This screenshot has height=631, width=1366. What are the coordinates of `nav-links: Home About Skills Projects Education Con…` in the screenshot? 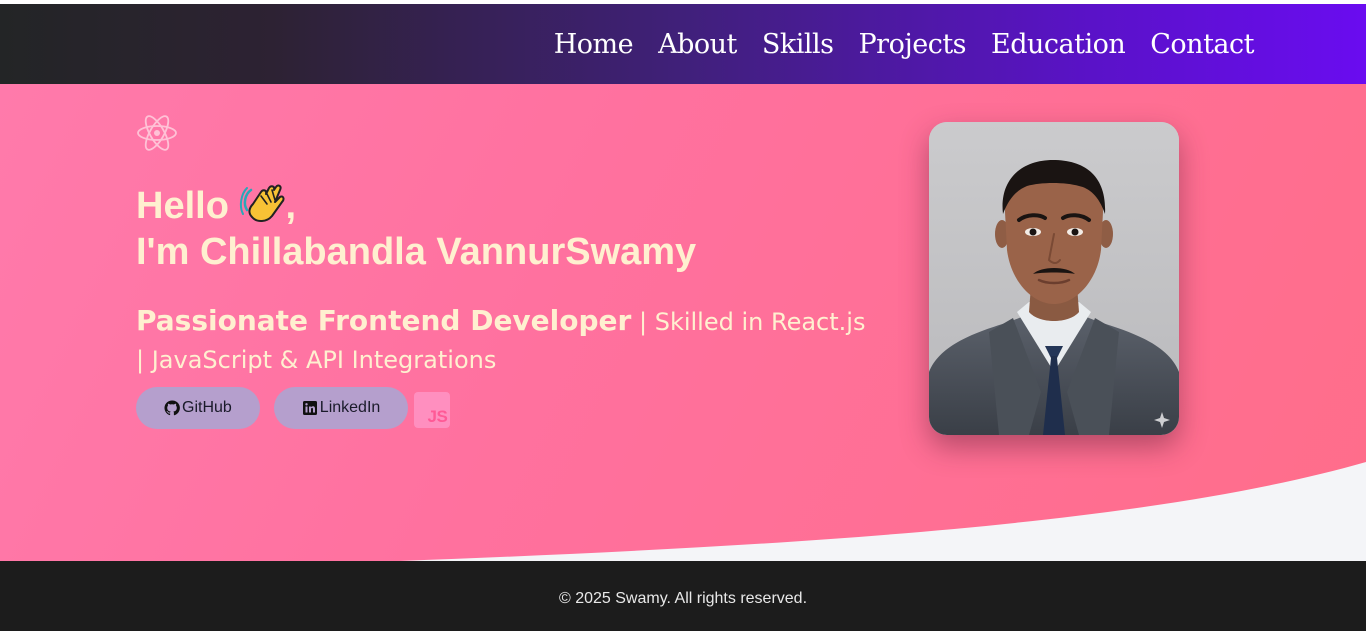 It's located at (904, 44).